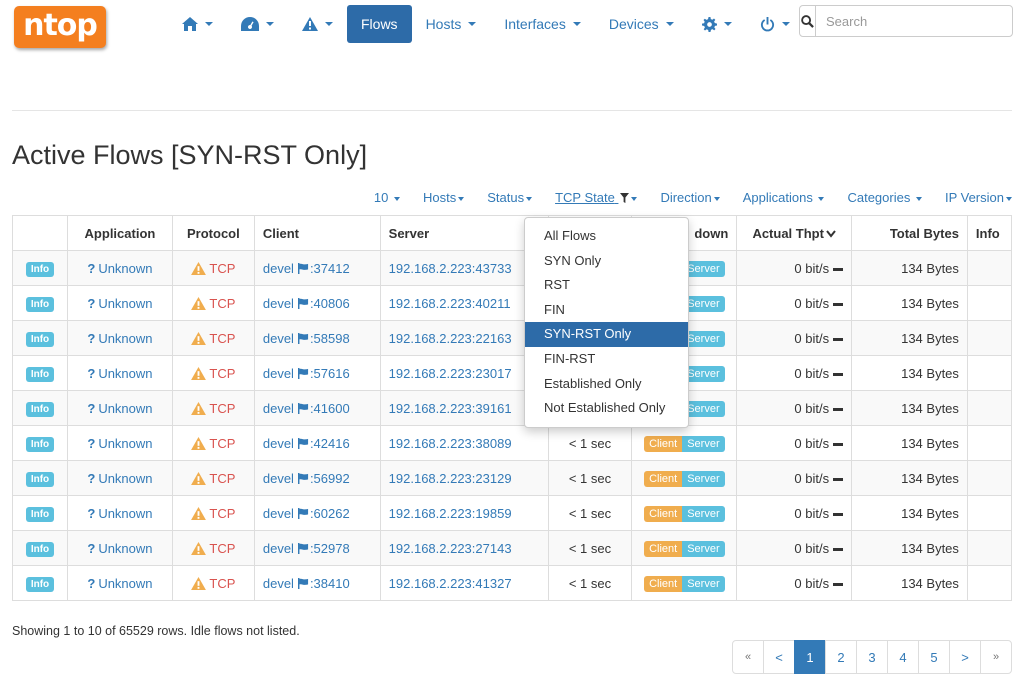  What do you see at coordinates (450, 268) in the screenshot?
I see `server-link: 192.168.2.223:43733` at bounding box center [450, 268].